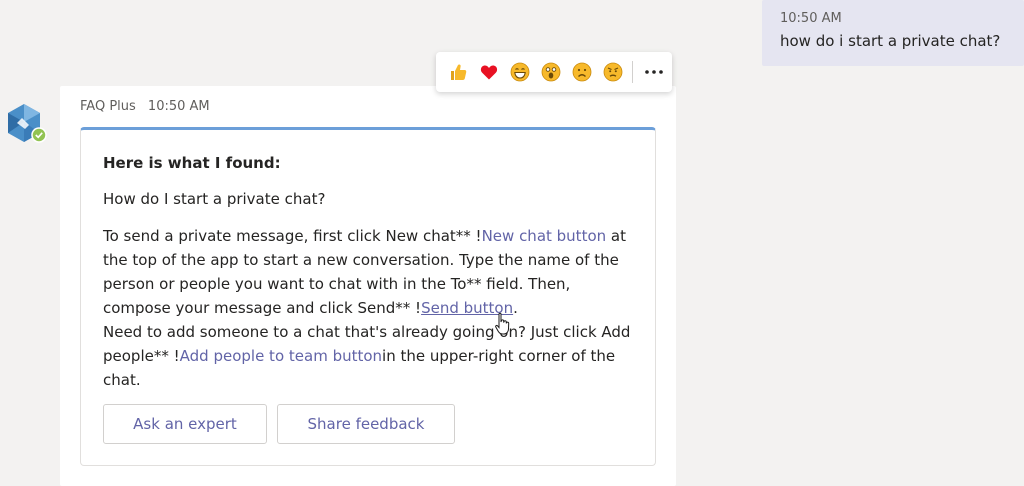 The image size is (1024, 486). What do you see at coordinates (281, 356) in the screenshot?
I see `add-people-button-link: Add people to team button` at bounding box center [281, 356].